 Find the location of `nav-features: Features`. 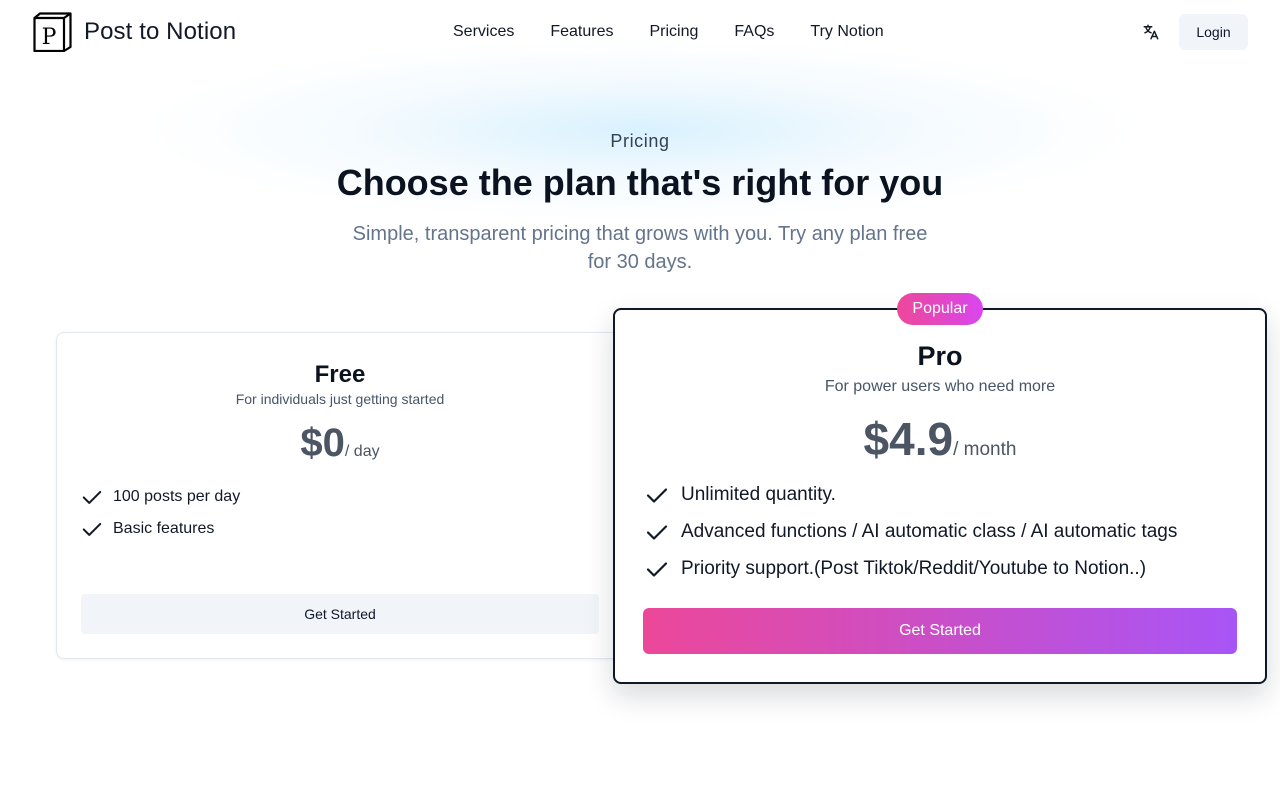

nav-features: Features is located at coordinates (581, 32).